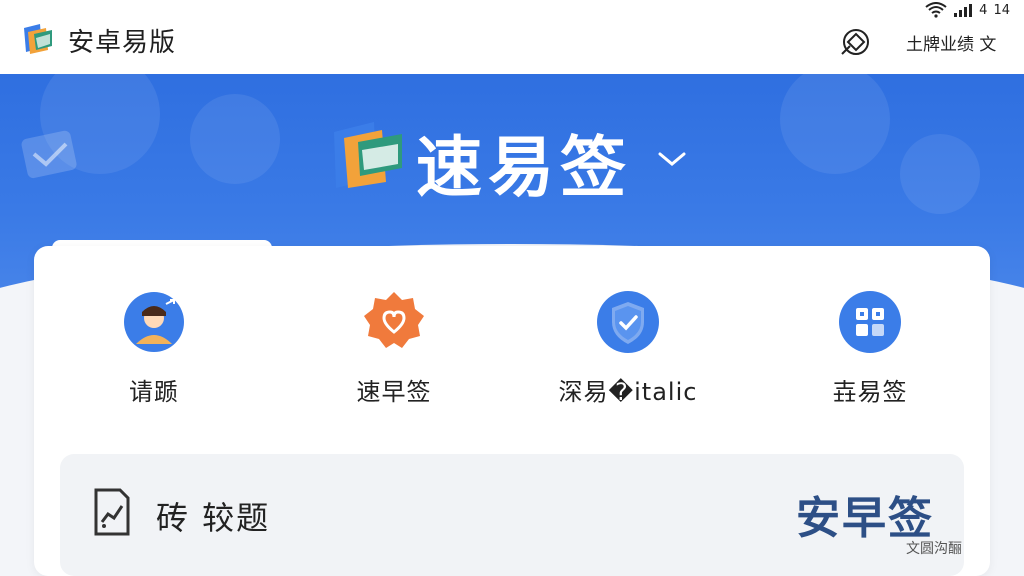 The height and width of the screenshot is (576, 1024). What do you see at coordinates (112, 512) in the screenshot?
I see `document-sign-icon` at bounding box center [112, 512].